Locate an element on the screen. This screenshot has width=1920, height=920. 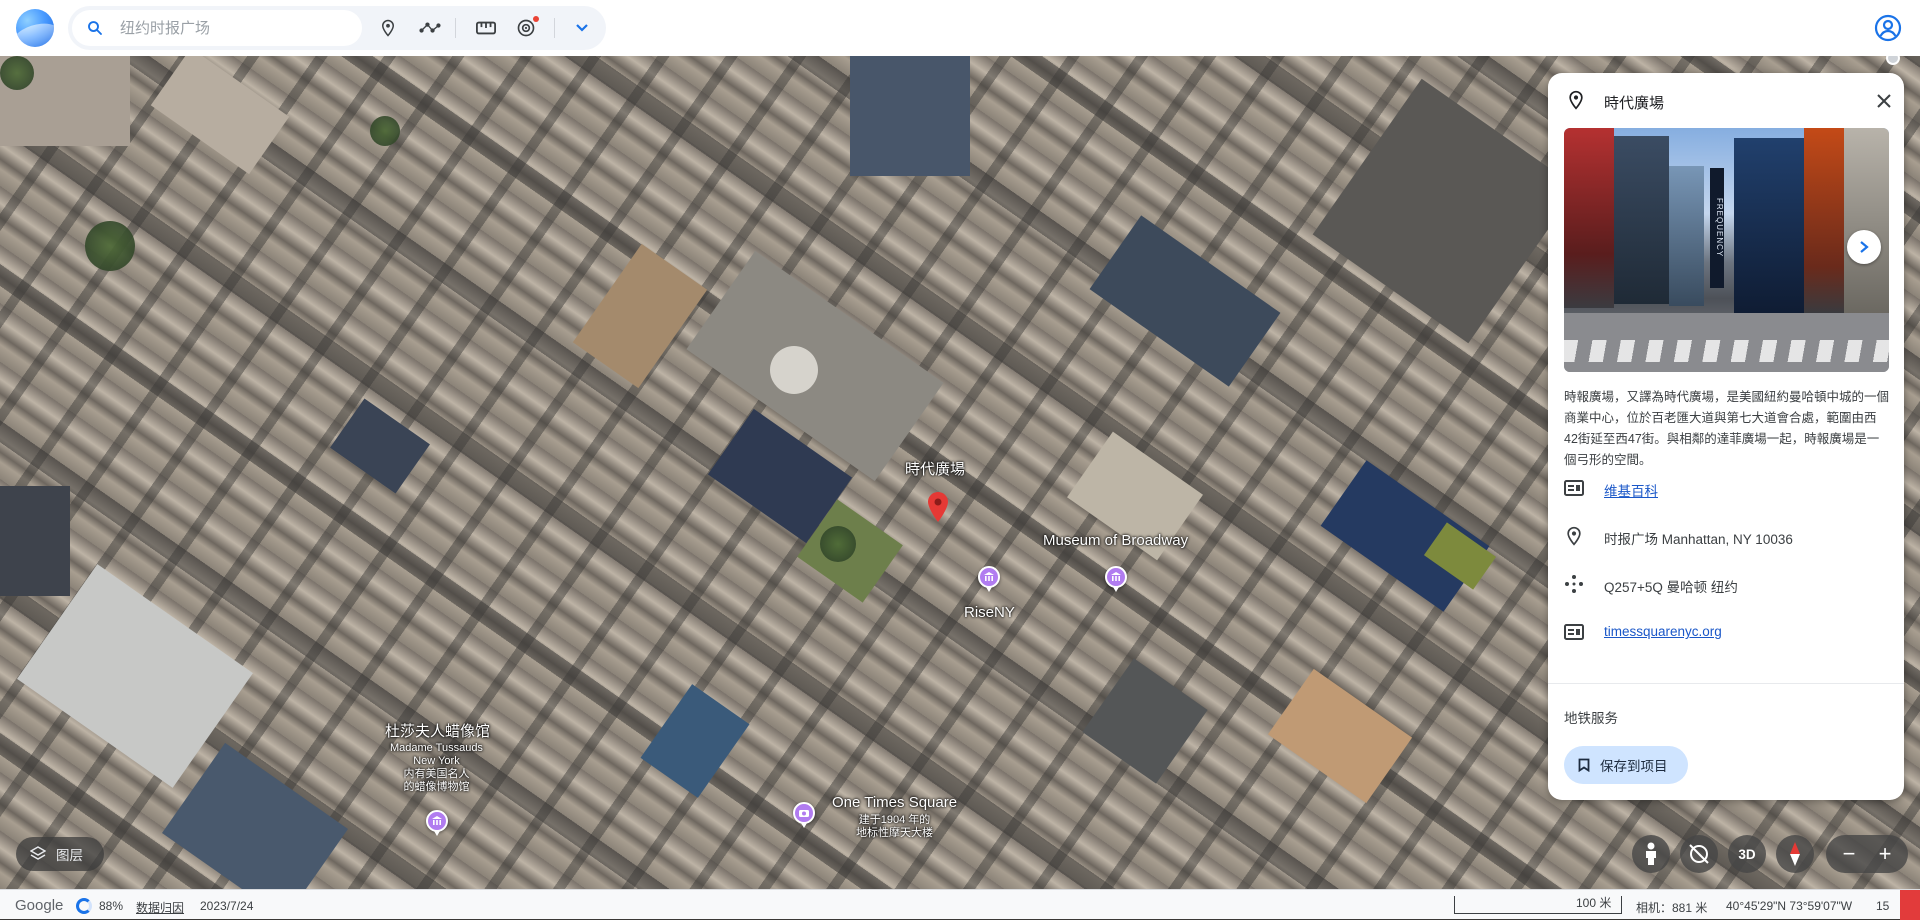
loading-percent: 88% is located at coordinates (111, 906).